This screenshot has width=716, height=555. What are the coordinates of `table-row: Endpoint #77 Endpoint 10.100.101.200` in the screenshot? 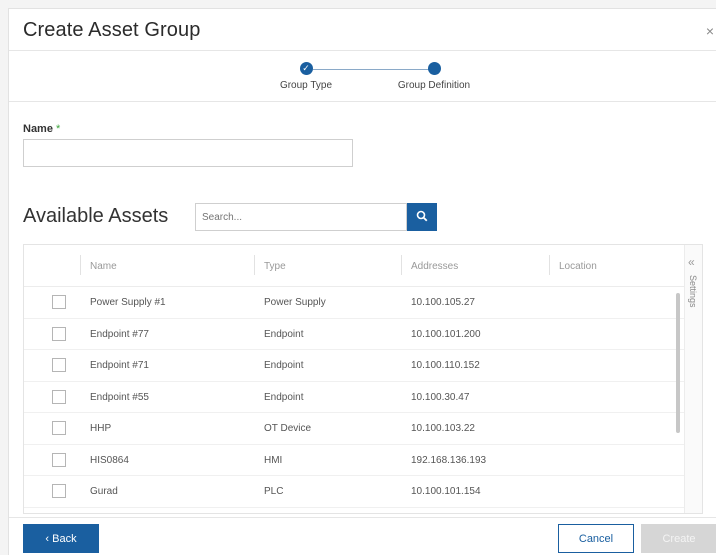 It's located at (363, 334).